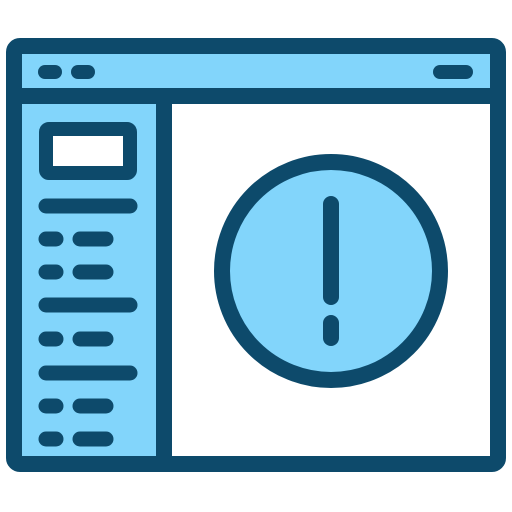 Image resolution: width=512 pixels, height=512 pixels. I want to click on sidebar-search-box, so click(88, 151).